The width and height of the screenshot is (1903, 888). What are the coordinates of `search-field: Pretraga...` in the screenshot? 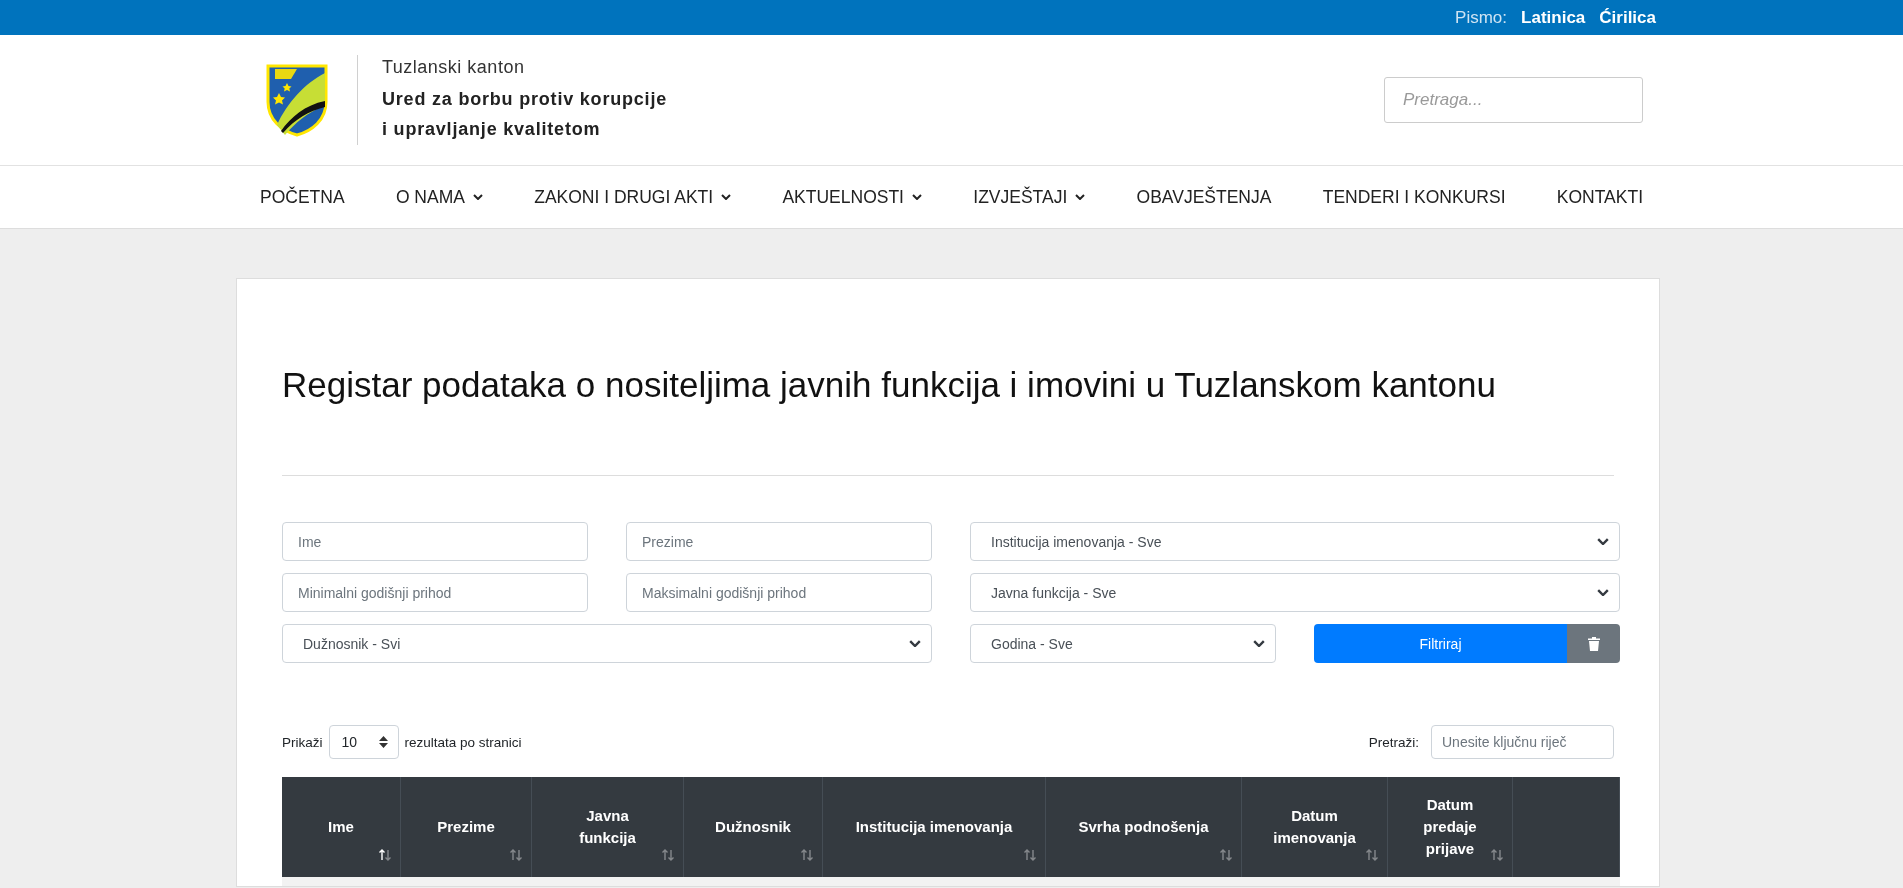 It's located at (1513, 100).